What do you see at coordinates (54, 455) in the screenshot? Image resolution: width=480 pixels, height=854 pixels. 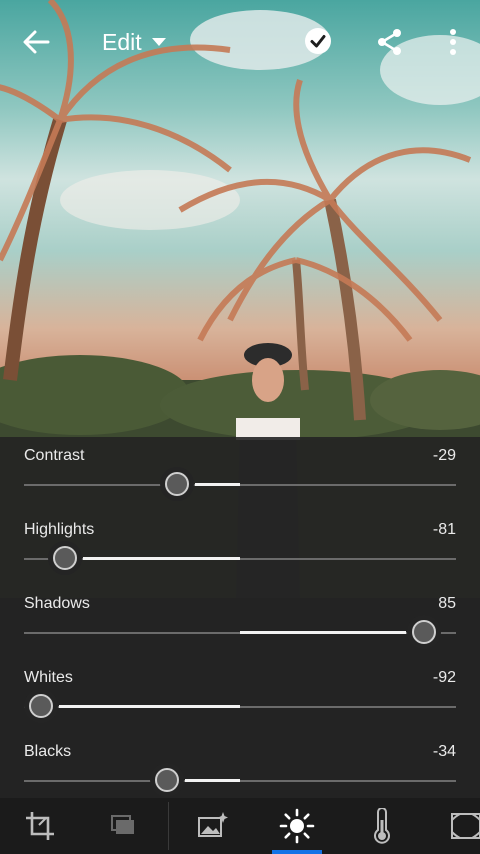 I see `slider-label: Contrast` at bounding box center [54, 455].